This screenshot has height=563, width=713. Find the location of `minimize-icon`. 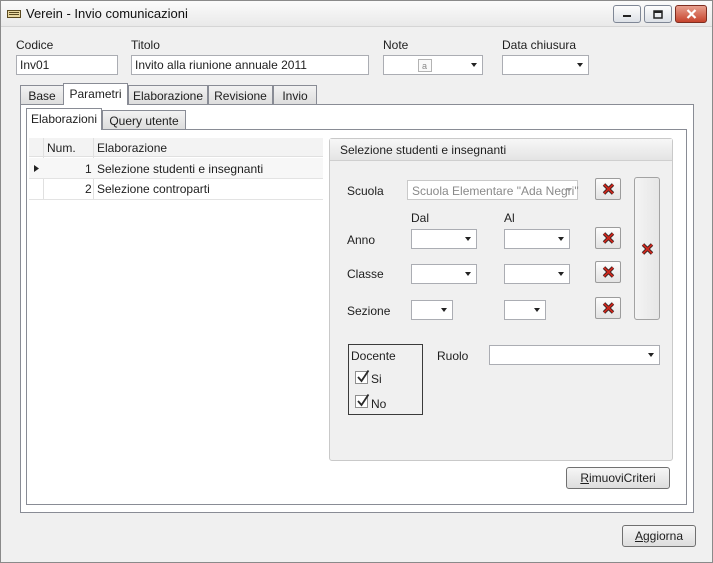

minimize-icon is located at coordinates (627, 16).